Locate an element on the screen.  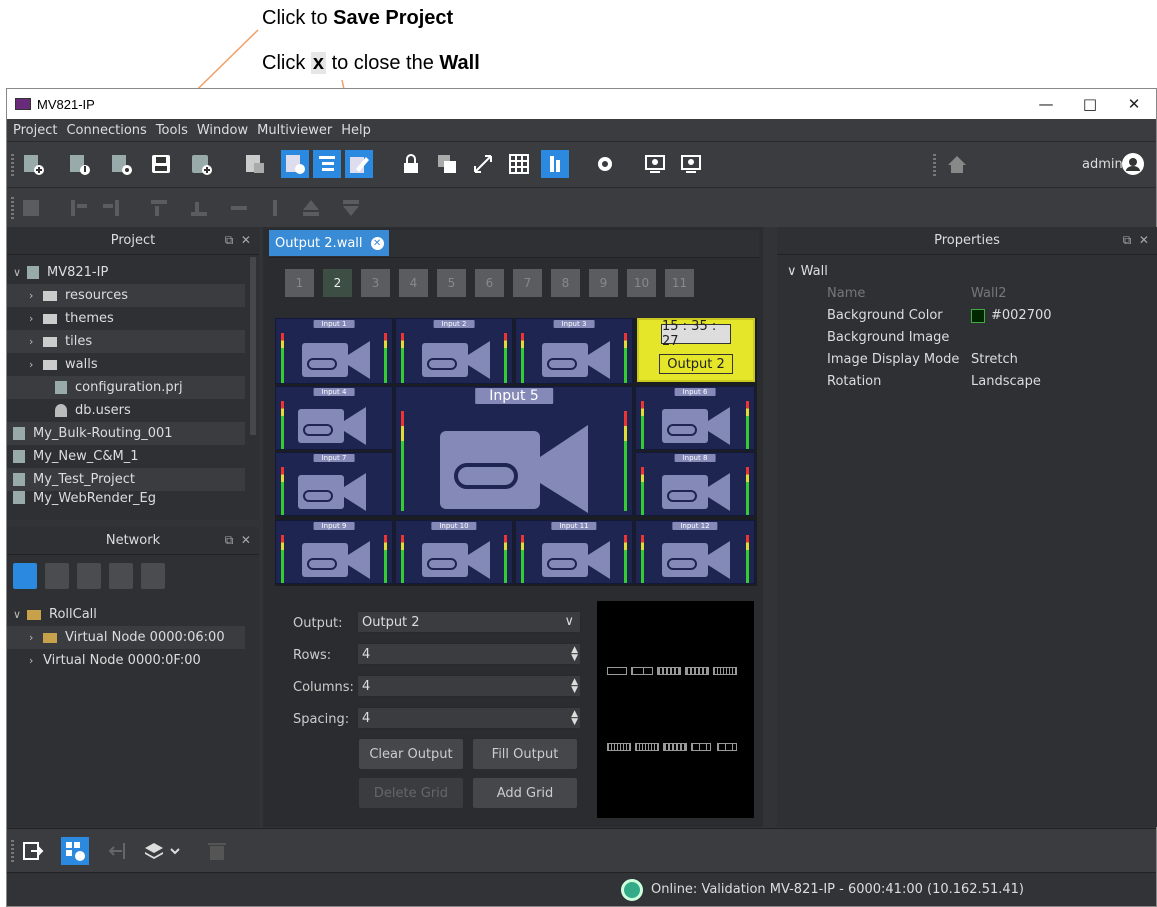
tree-node-1: › Virtual Node 0000:06:00 is located at coordinates (126, 637).